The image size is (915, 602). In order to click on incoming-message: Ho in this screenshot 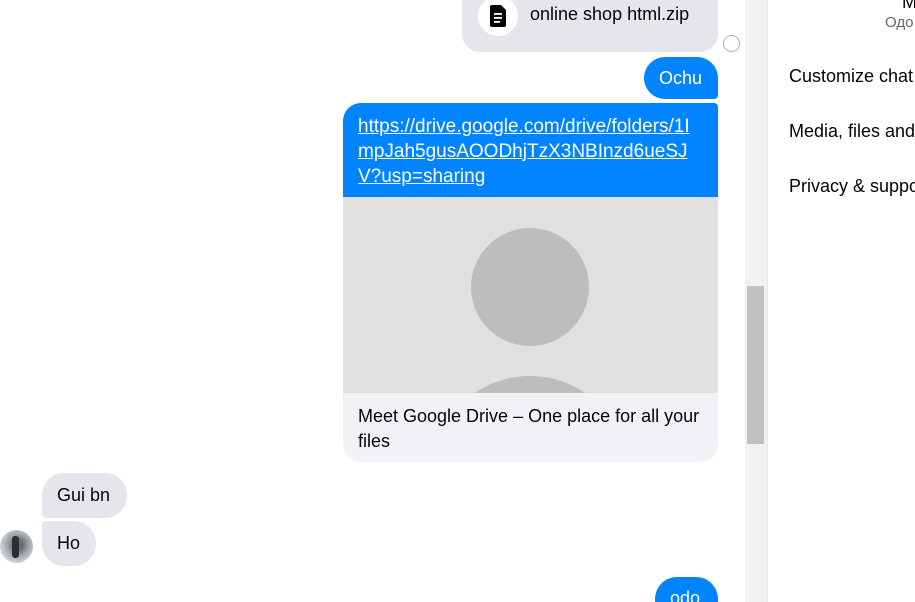, I will do `click(69, 543)`.